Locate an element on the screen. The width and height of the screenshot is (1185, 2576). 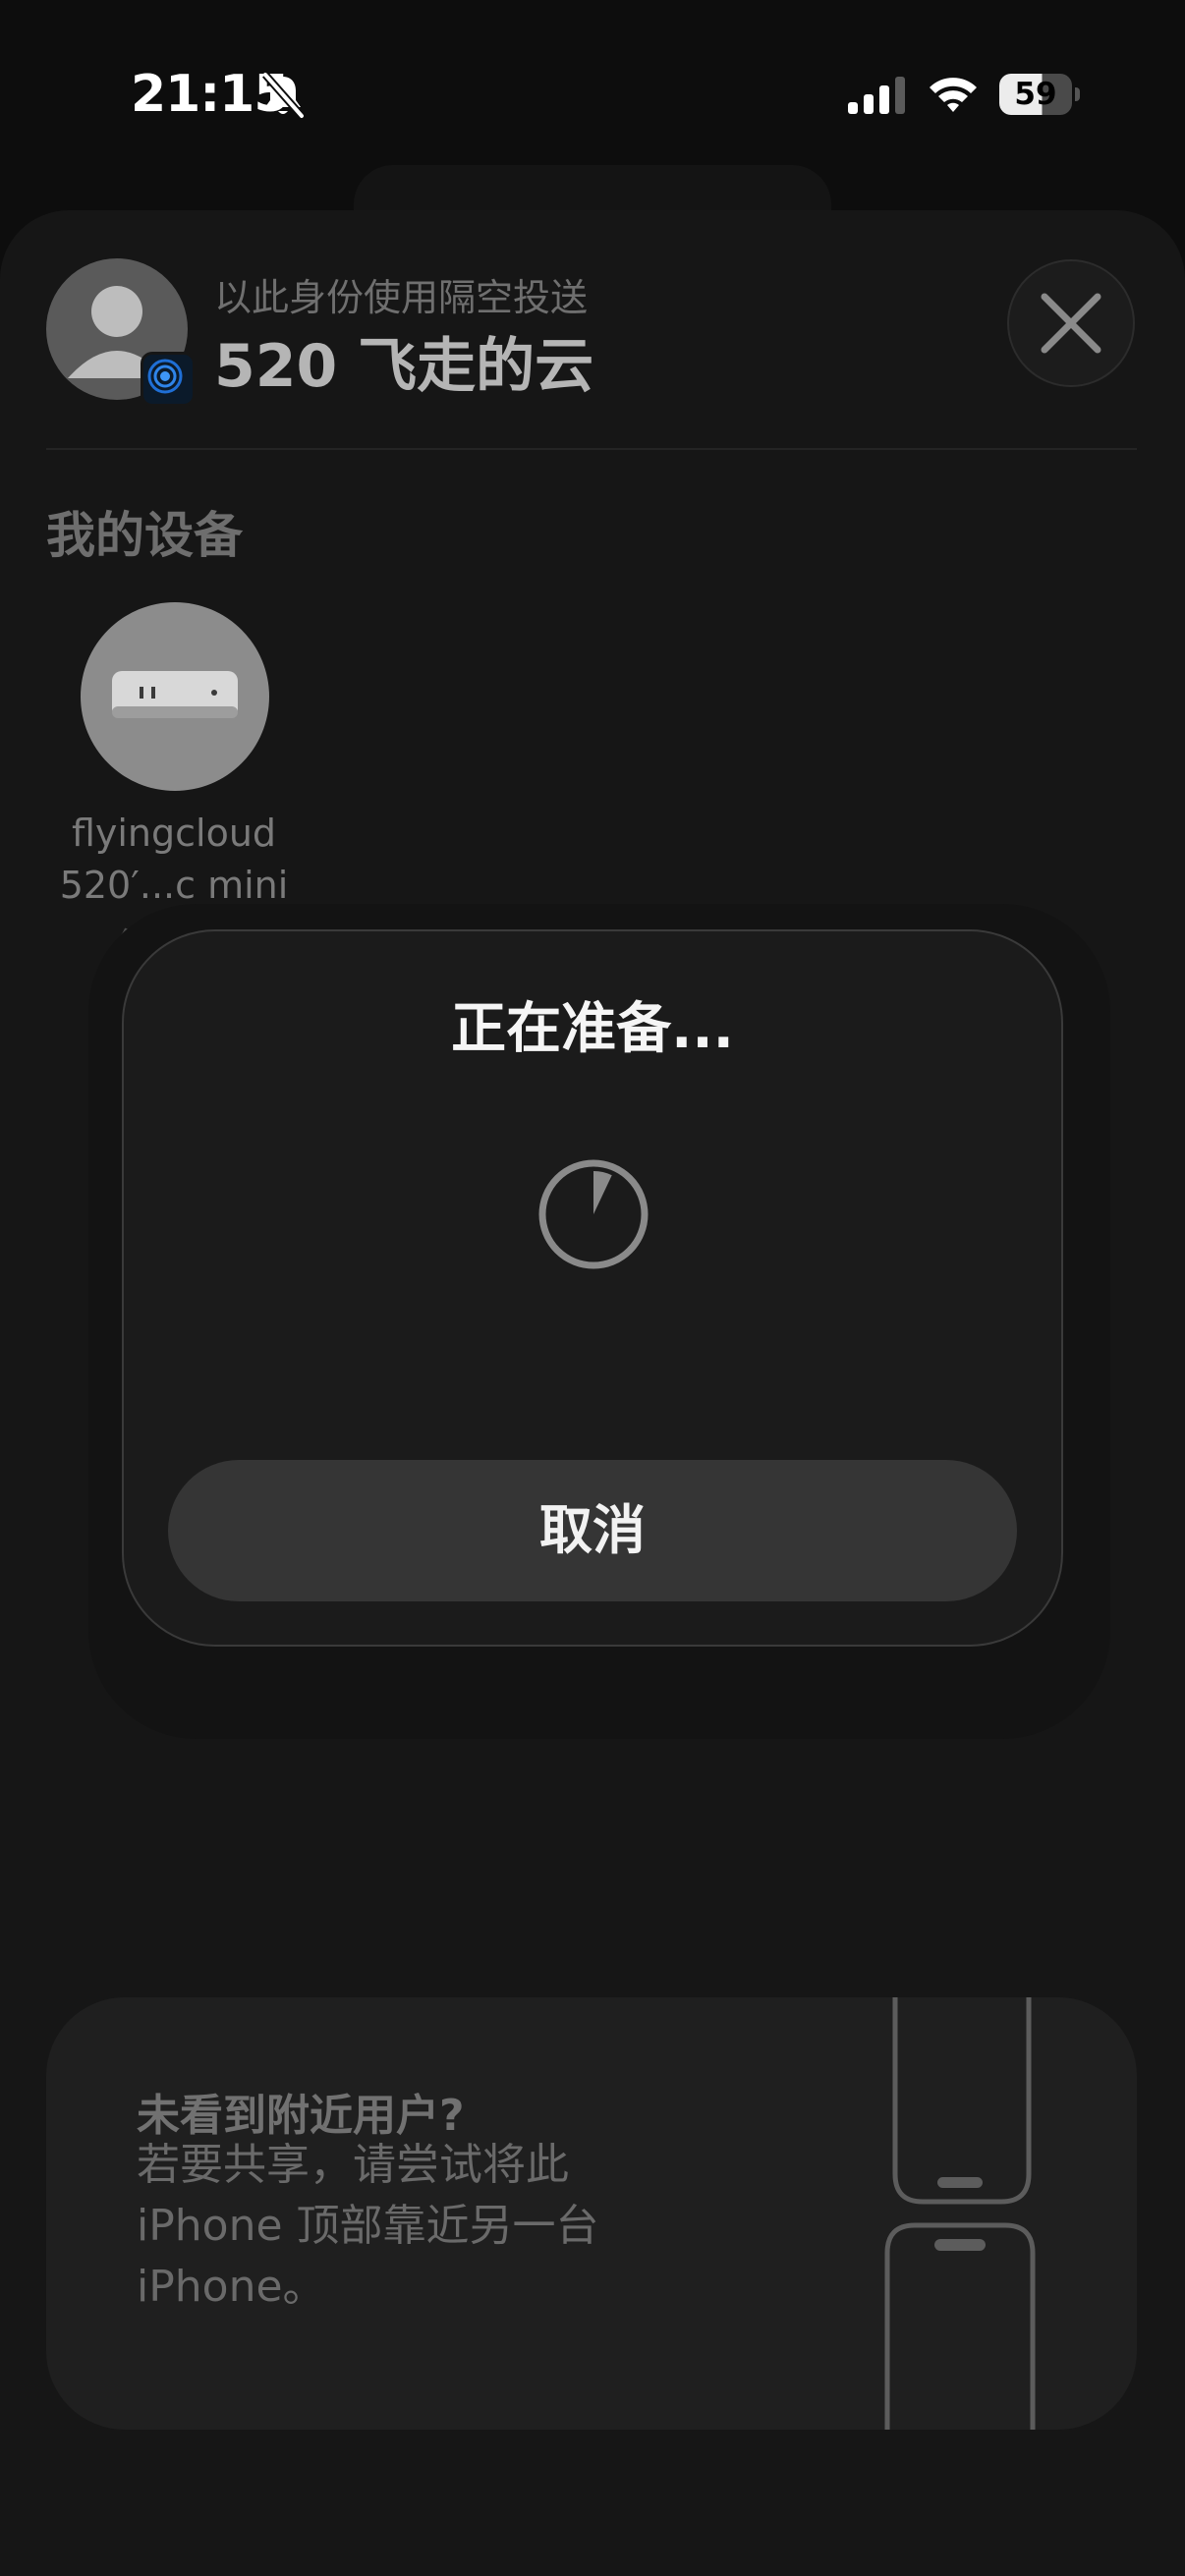
battery-cap is located at coordinates (1077, 94).